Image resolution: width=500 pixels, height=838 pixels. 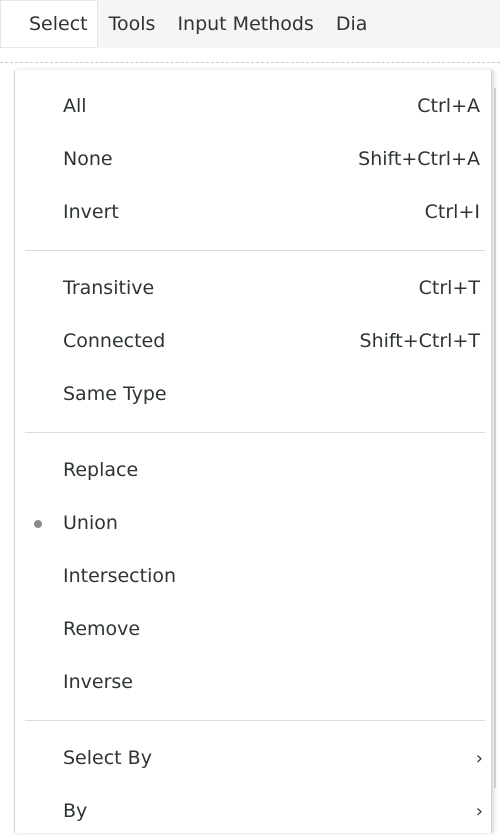 What do you see at coordinates (101, 470) in the screenshot?
I see `menu-item-label: Replace` at bounding box center [101, 470].